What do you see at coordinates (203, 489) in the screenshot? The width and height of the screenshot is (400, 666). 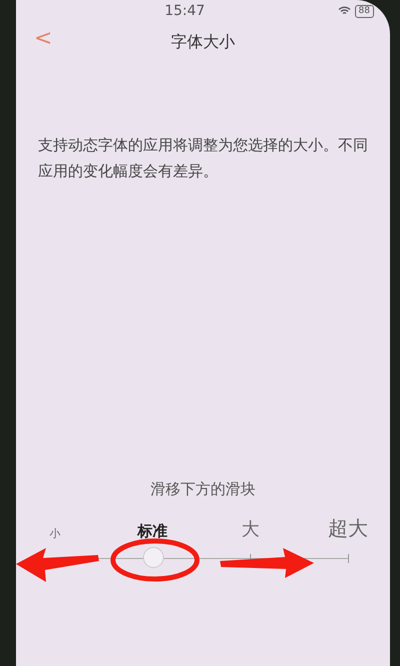 I see `slider-hint: 滑移下方的滑块` at bounding box center [203, 489].